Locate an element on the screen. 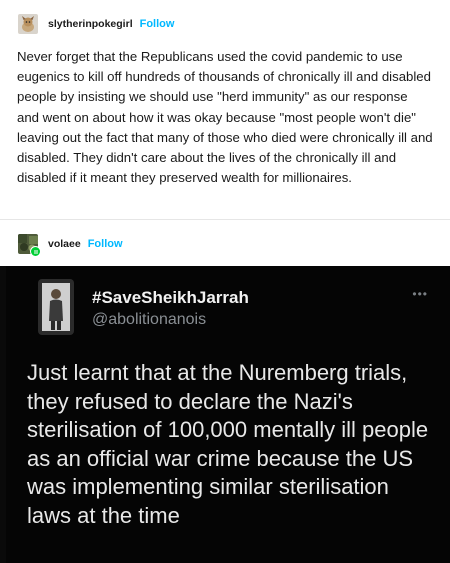  post-header: slytherinpokegirl Follow is located at coordinates (96, 24).